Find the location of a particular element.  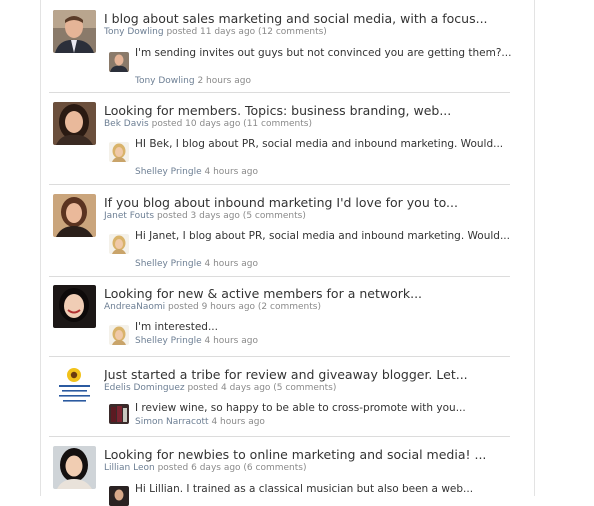

smiling-woman-photo-icon is located at coordinates (74, 306).